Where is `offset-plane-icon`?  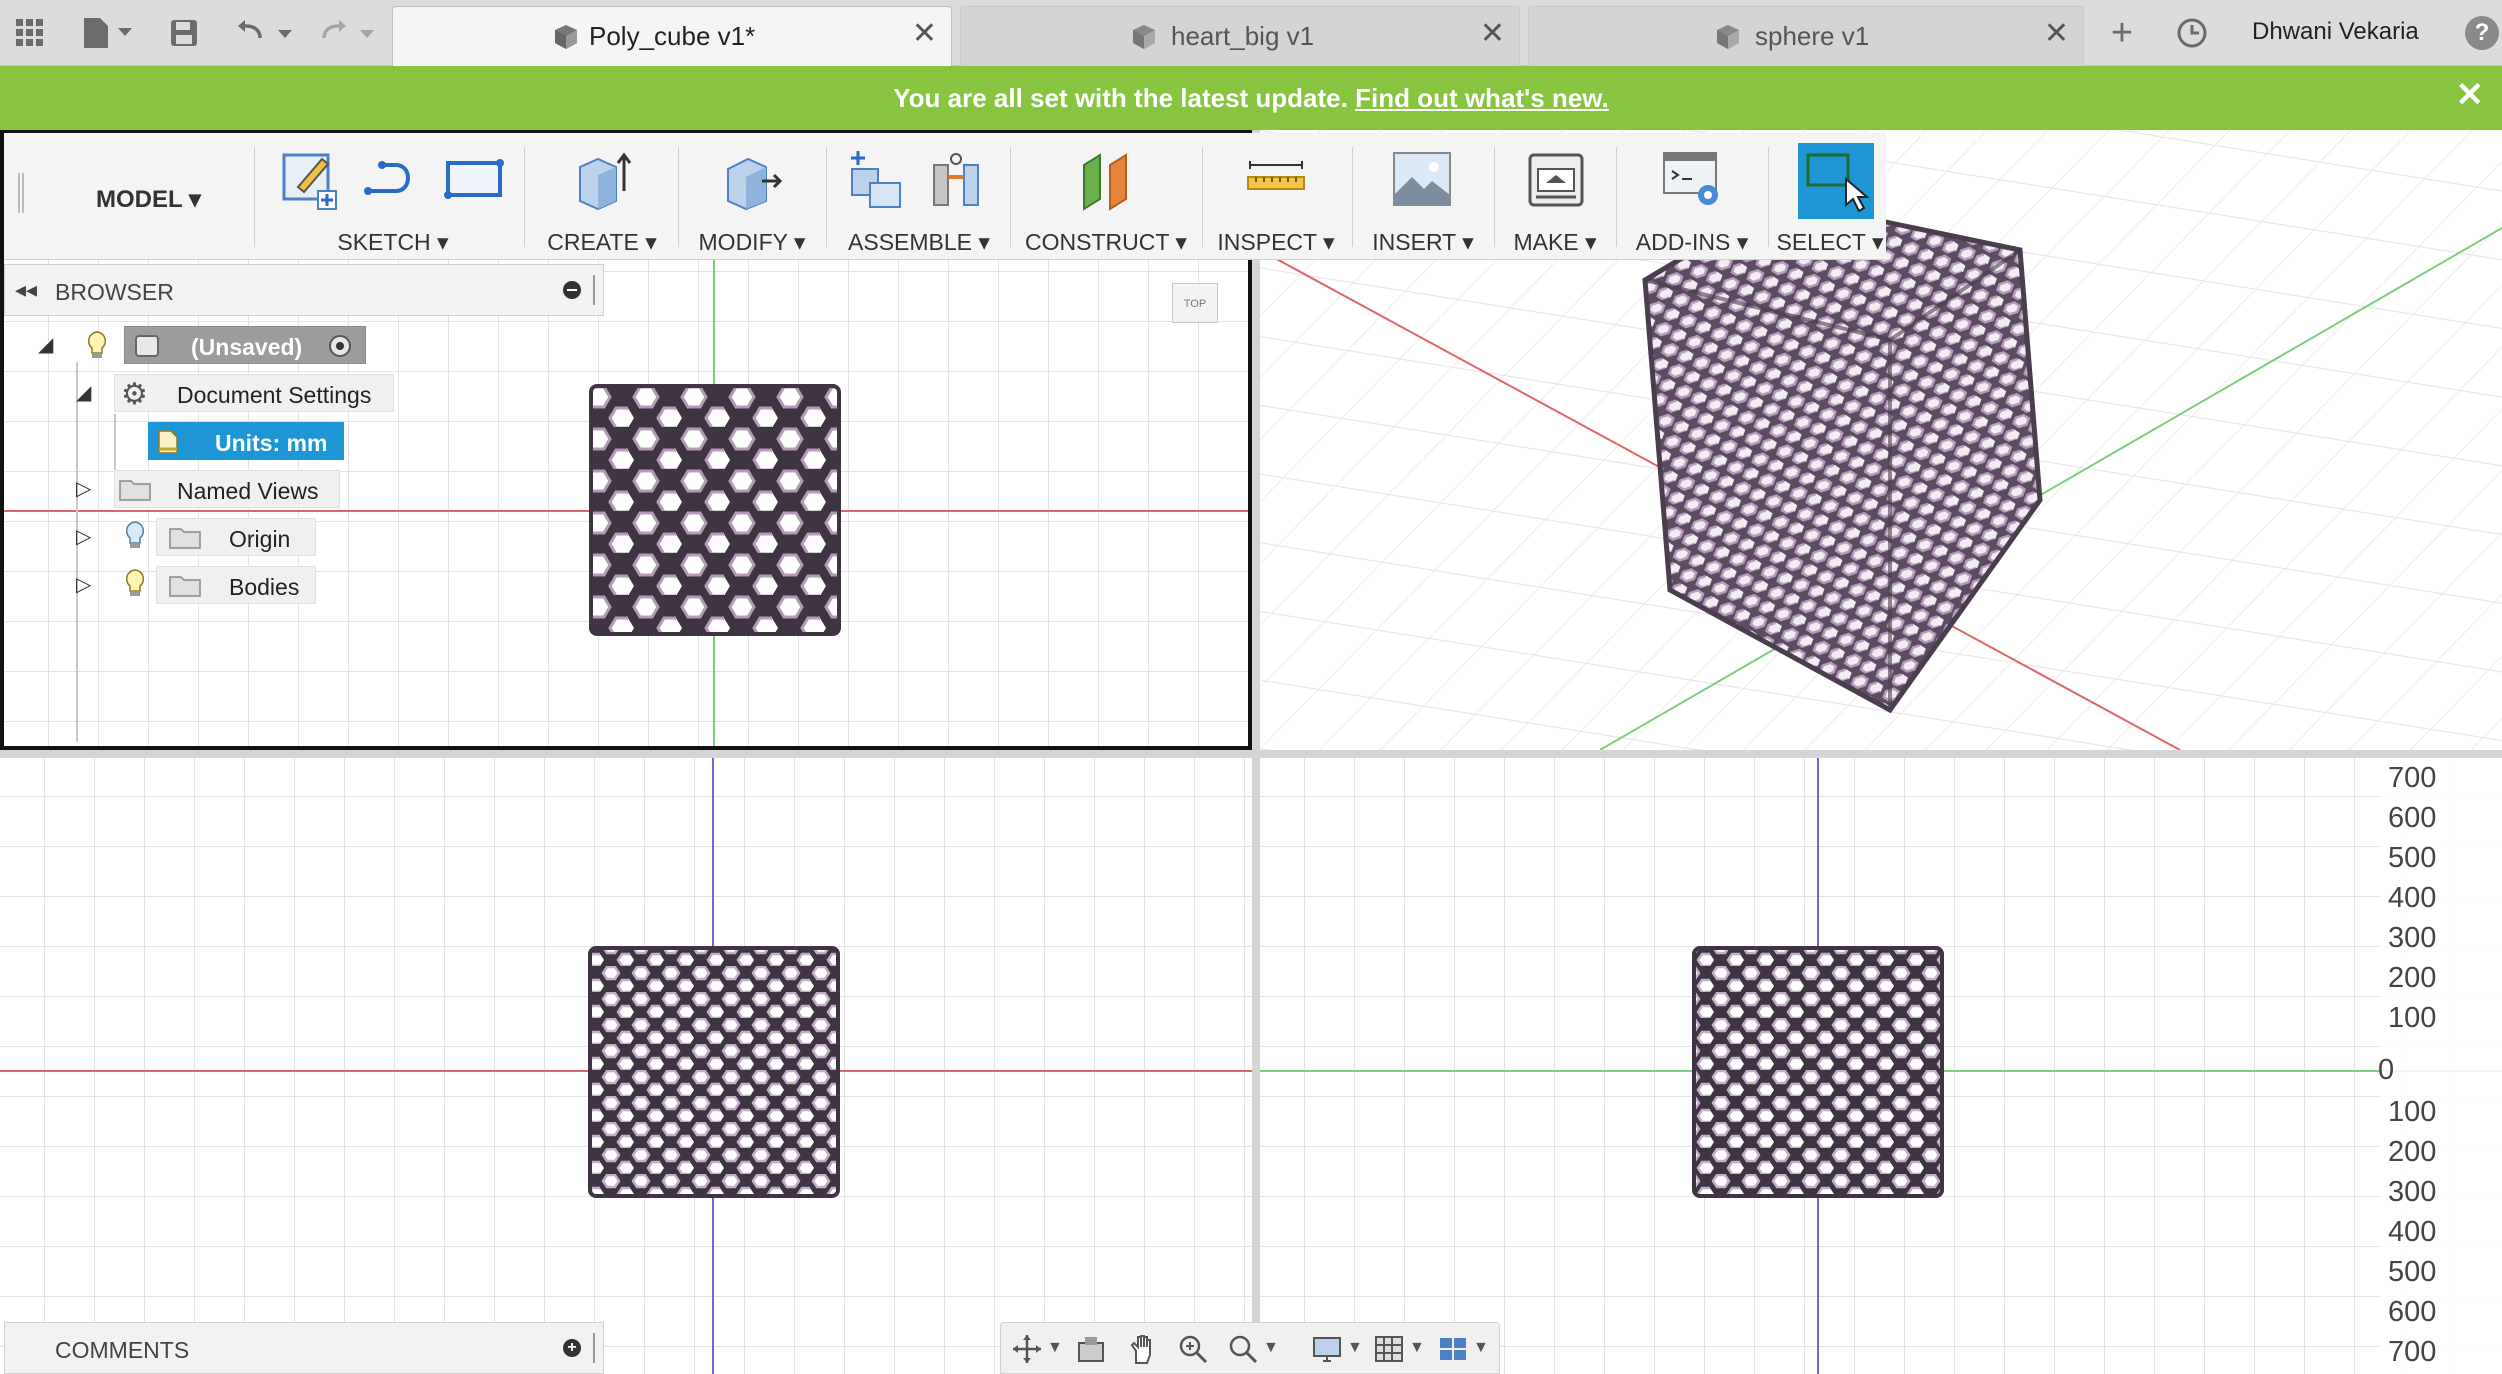
offset-plane-icon is located at coordinates (1106, 179).